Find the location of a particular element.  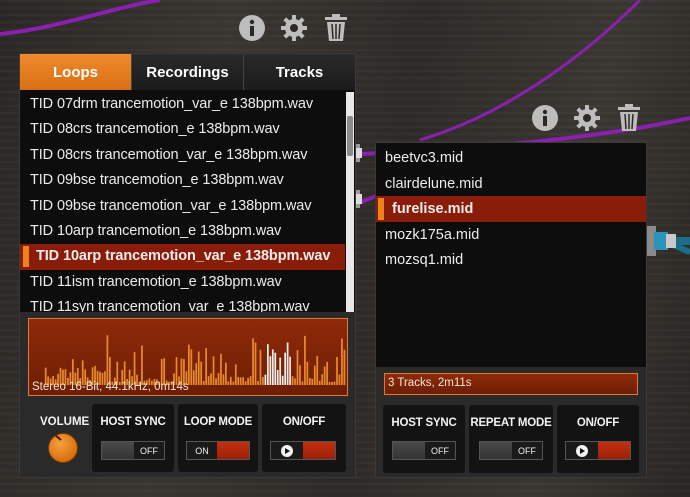

repeat-mode-box: REPEAT MODE OFF is located at coordinates (511, 439).